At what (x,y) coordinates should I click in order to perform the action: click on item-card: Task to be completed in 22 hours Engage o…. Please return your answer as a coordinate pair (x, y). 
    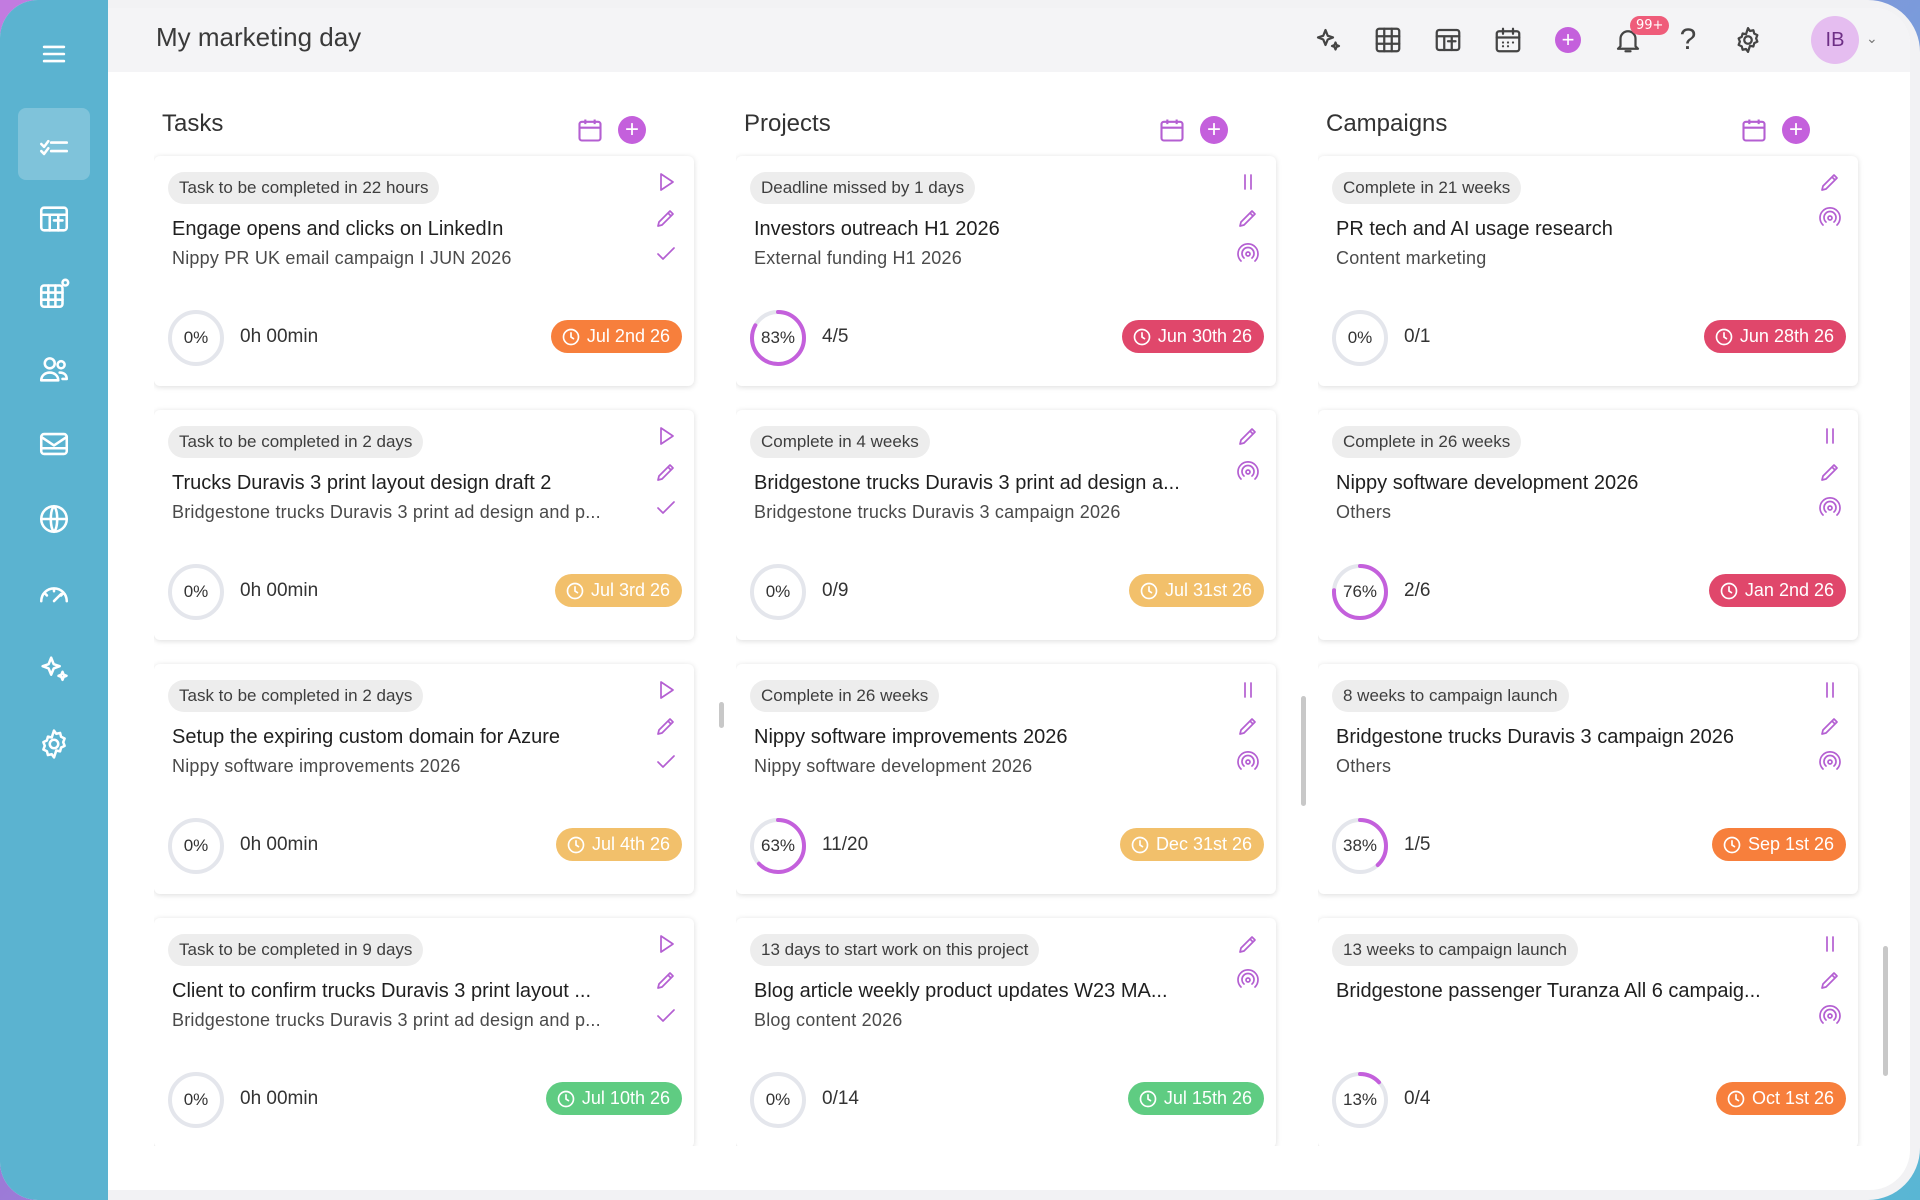
    Looking at the image, I should click on (424, 271).